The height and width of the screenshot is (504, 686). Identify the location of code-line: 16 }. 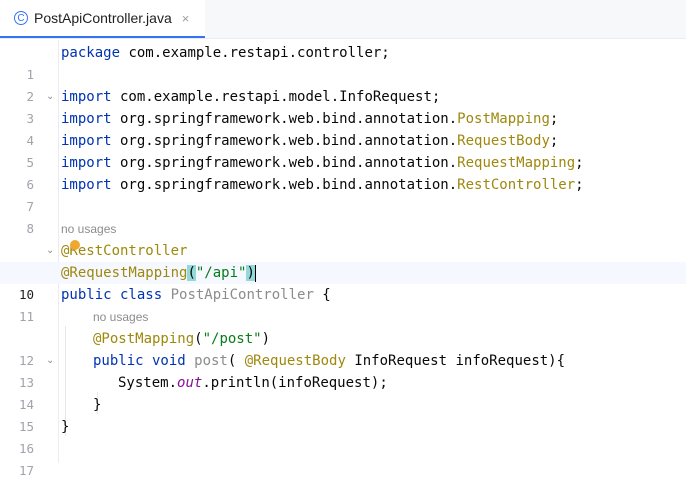
(343, 436).